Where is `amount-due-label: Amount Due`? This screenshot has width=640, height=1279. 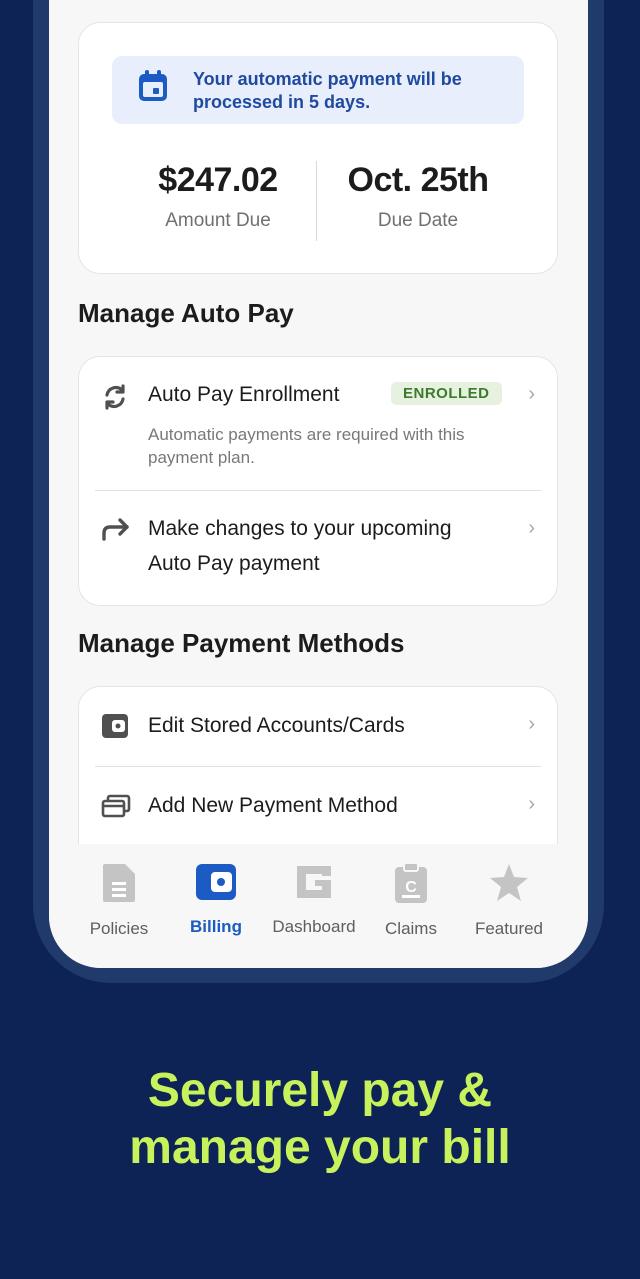 amount-due-label: Amount Due is located at coordinates (218, 220).